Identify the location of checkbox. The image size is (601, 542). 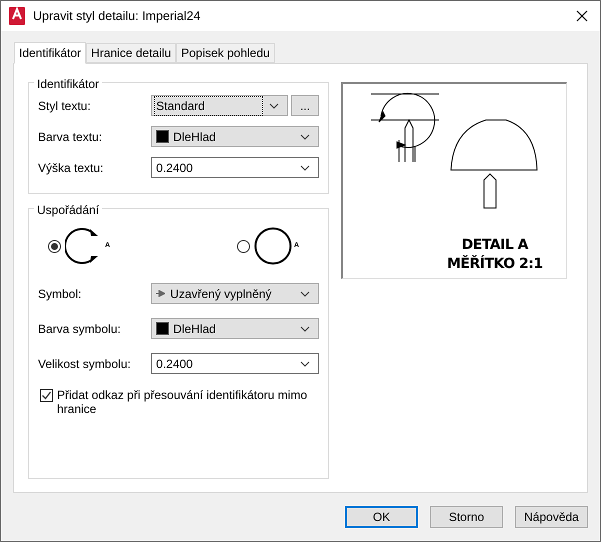
(46, 395).